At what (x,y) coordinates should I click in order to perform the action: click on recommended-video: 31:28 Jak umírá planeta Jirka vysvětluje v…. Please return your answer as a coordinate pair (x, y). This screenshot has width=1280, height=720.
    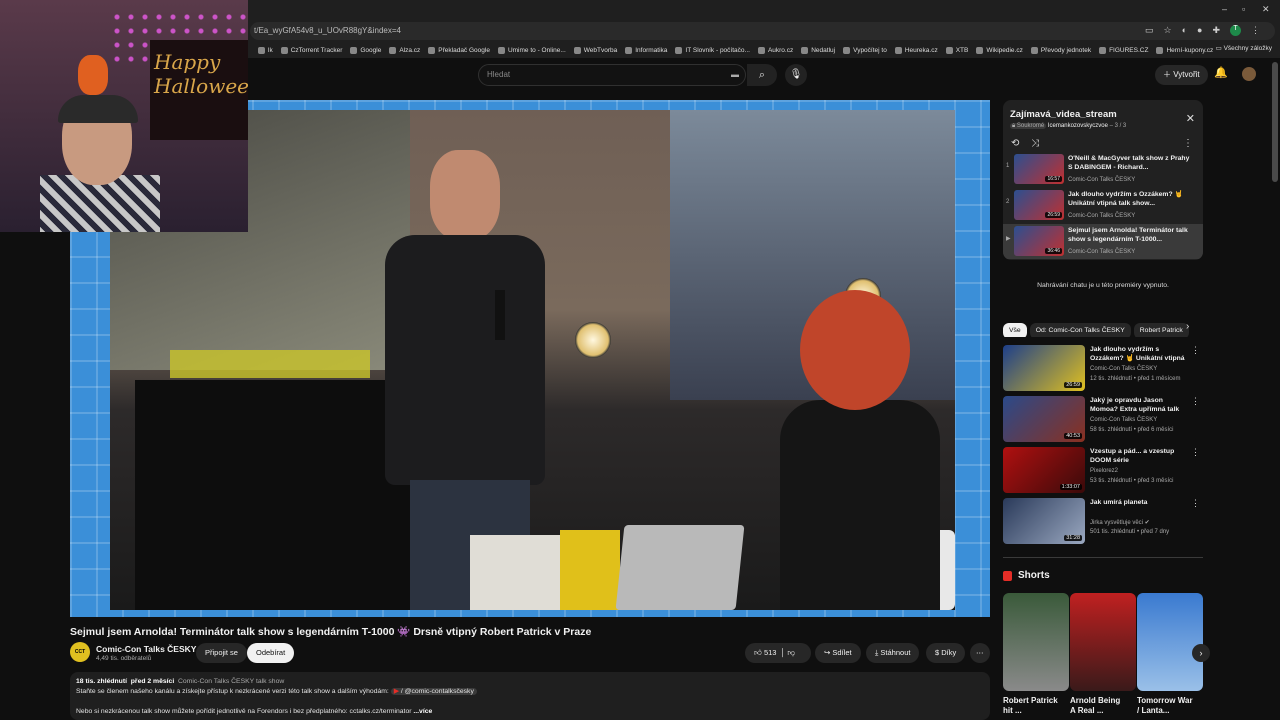
    Looking at the image, I should click on (1103, 521).